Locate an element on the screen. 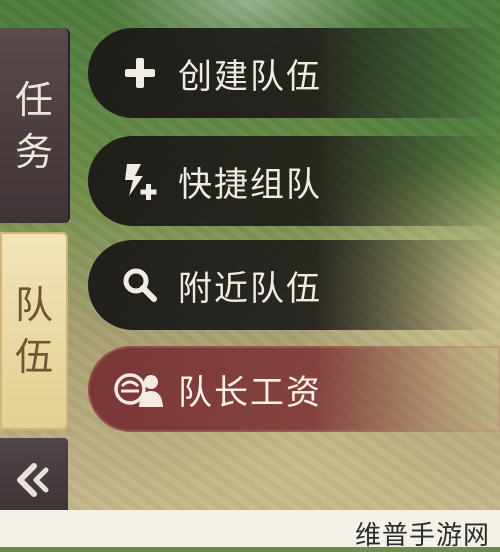 The width and height of the screenshot is (500, 552). double-chevron-left-icon is located at coordinates (34, 482).